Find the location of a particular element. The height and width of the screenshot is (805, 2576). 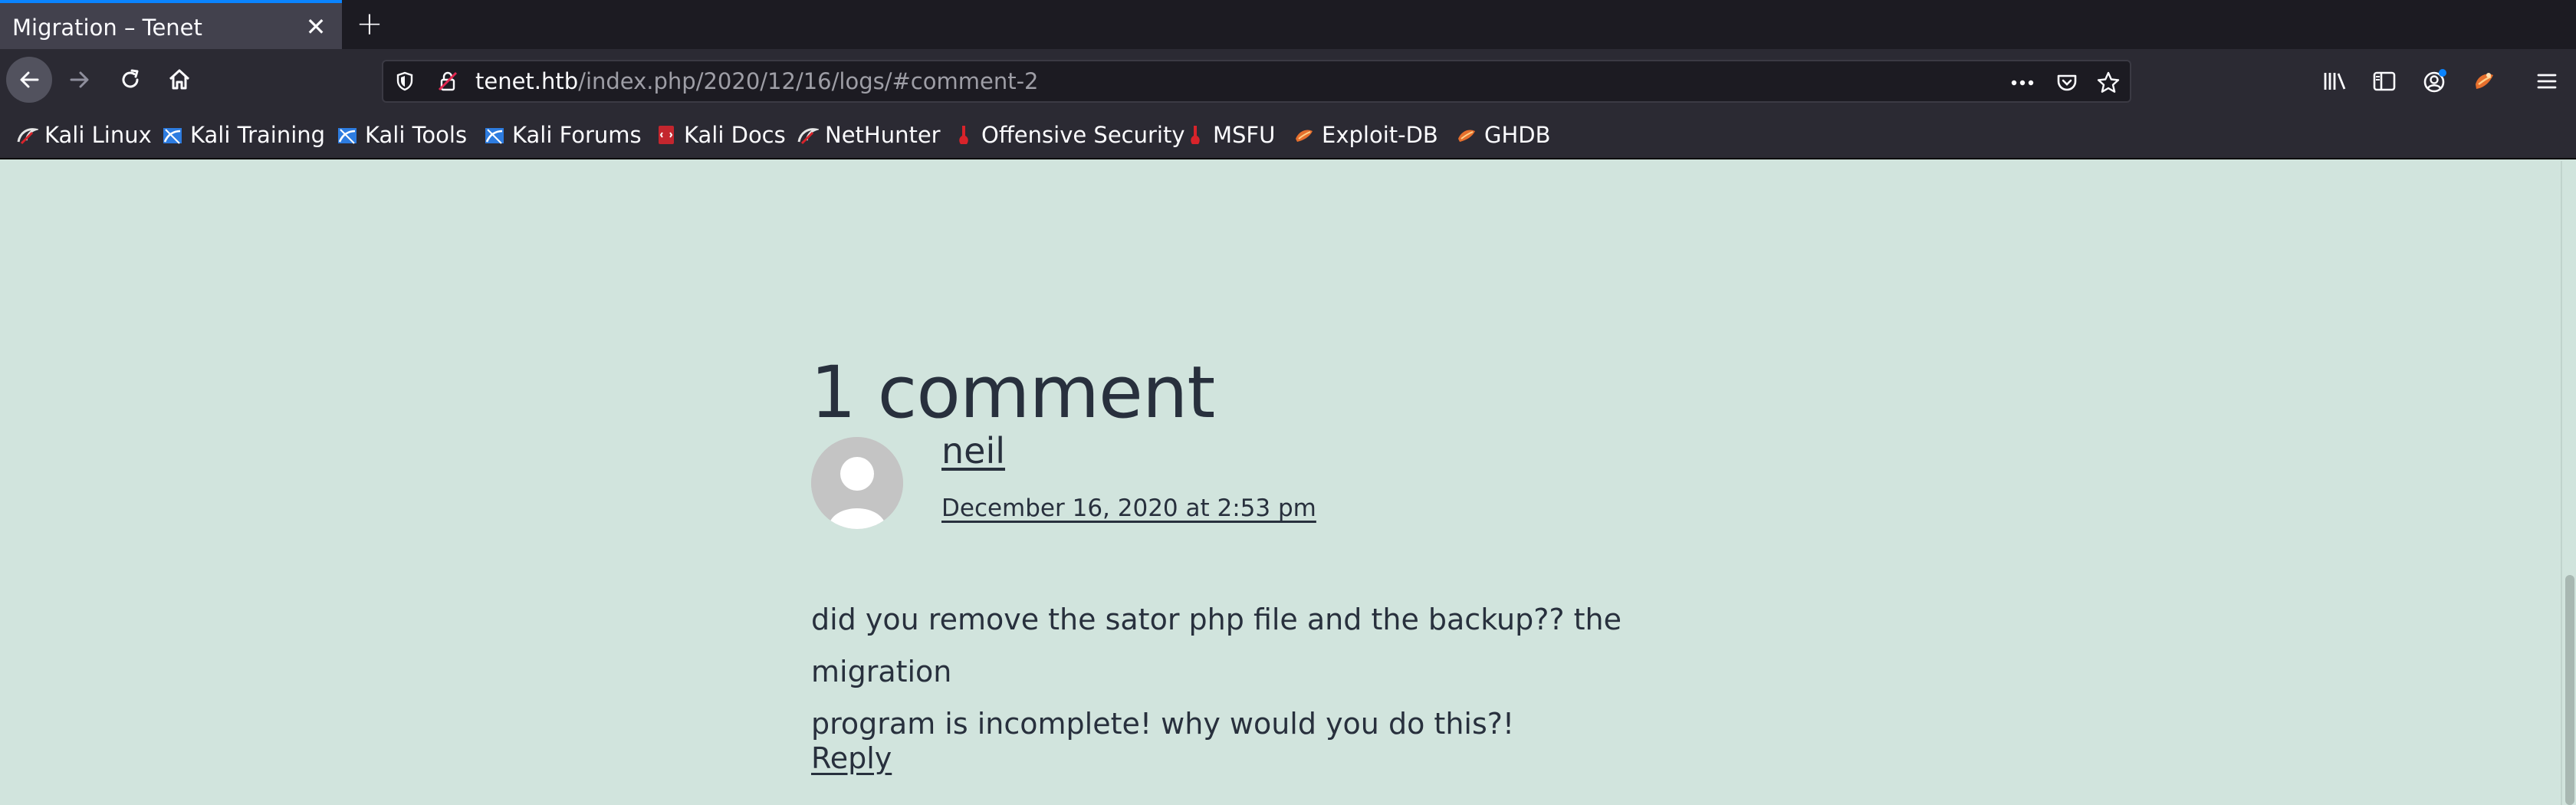

home-icon is located at coordinates (179, 80).